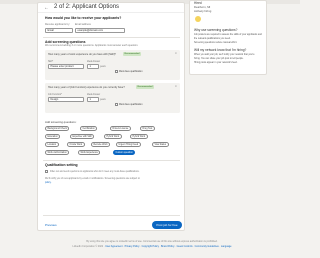 The image size is (320, 258). I want to click on add-question-pill: Education, so click(53, 136).